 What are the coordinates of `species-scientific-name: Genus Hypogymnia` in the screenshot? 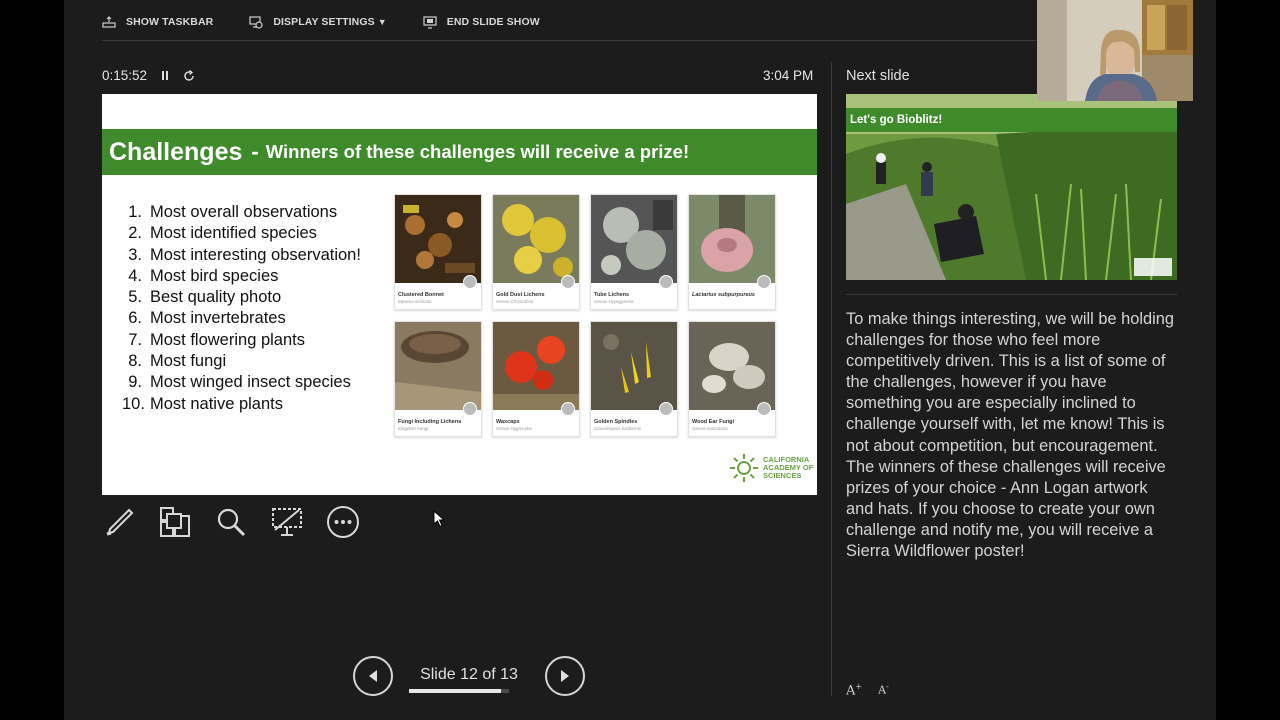 It's located at (614, 301).